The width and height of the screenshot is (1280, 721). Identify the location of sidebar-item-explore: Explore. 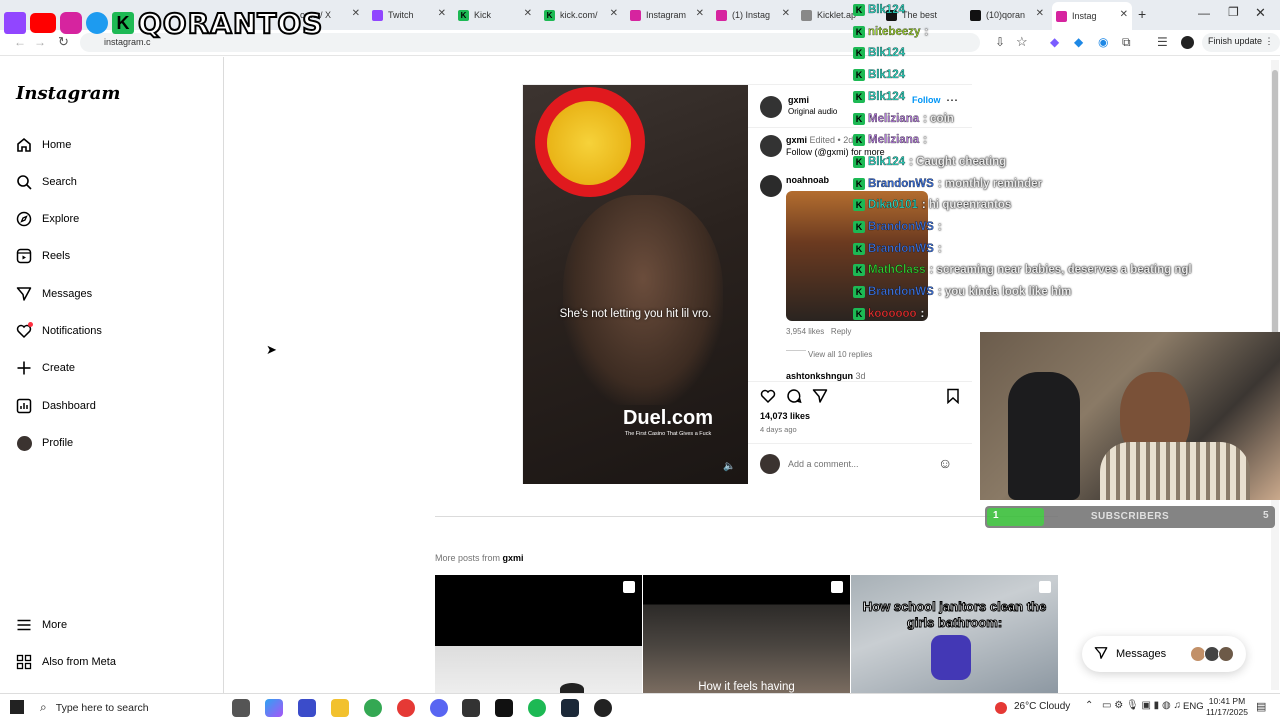
(47, 219).